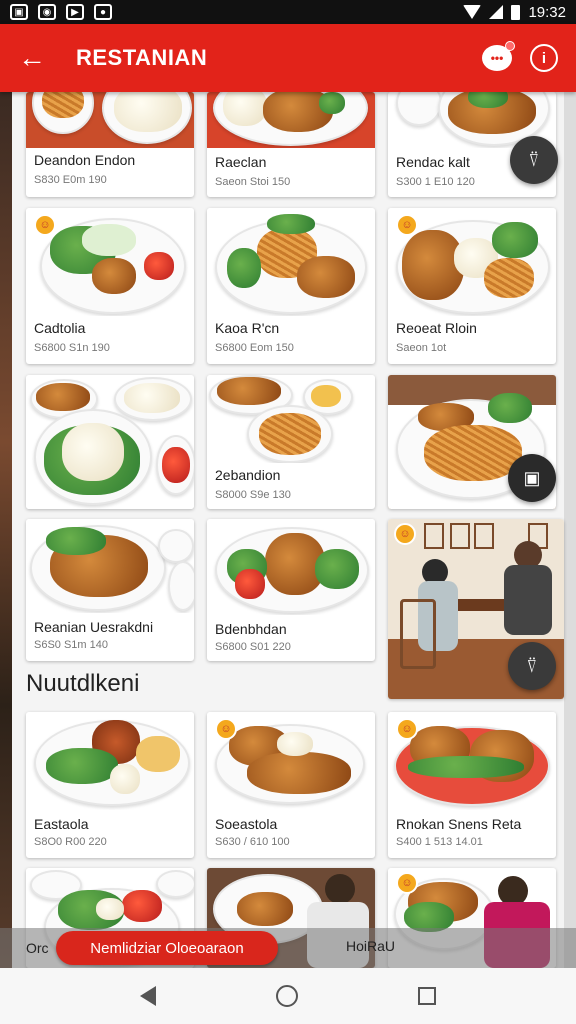 This screenshot has height=1024, width=576. What do you see at coordinates (251, 629) in the screenshot?
I see `dish-name: Bdenbhdan` at bounding box center [251, 629].